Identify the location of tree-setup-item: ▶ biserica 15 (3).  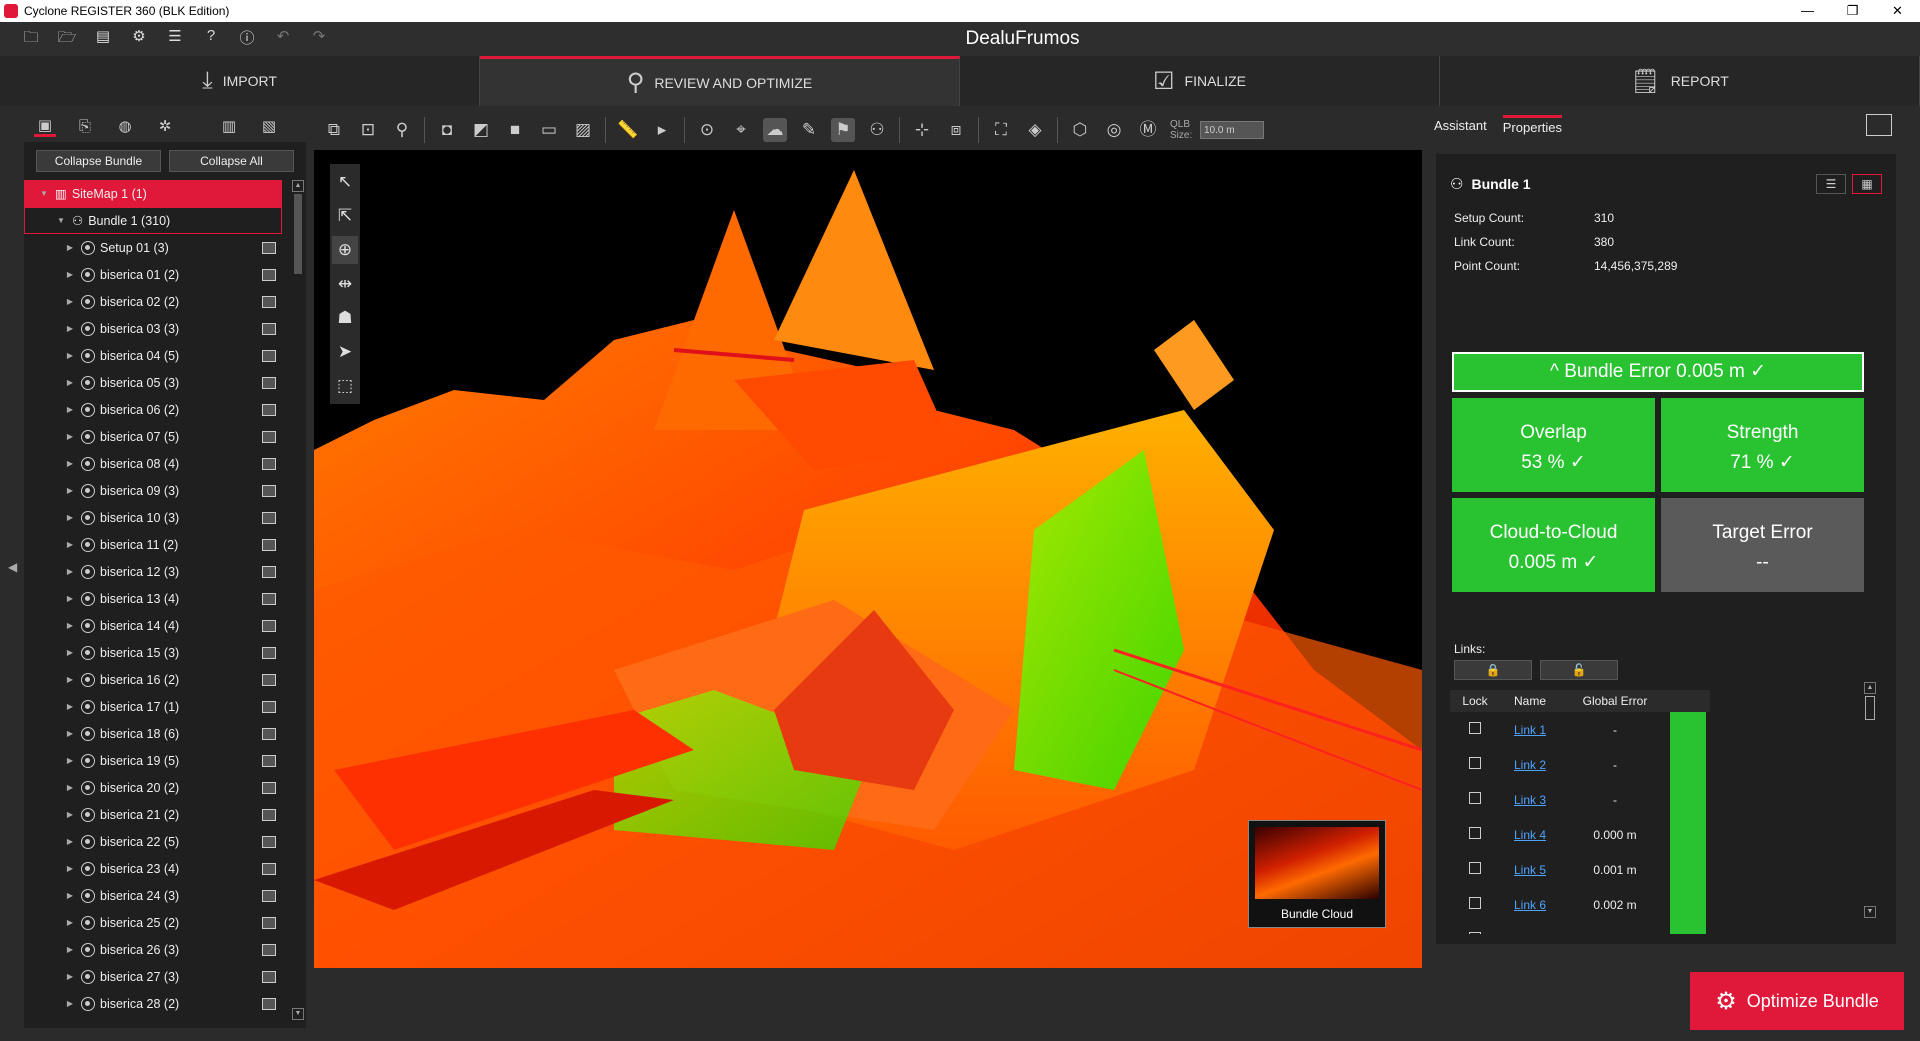
(153, 652).